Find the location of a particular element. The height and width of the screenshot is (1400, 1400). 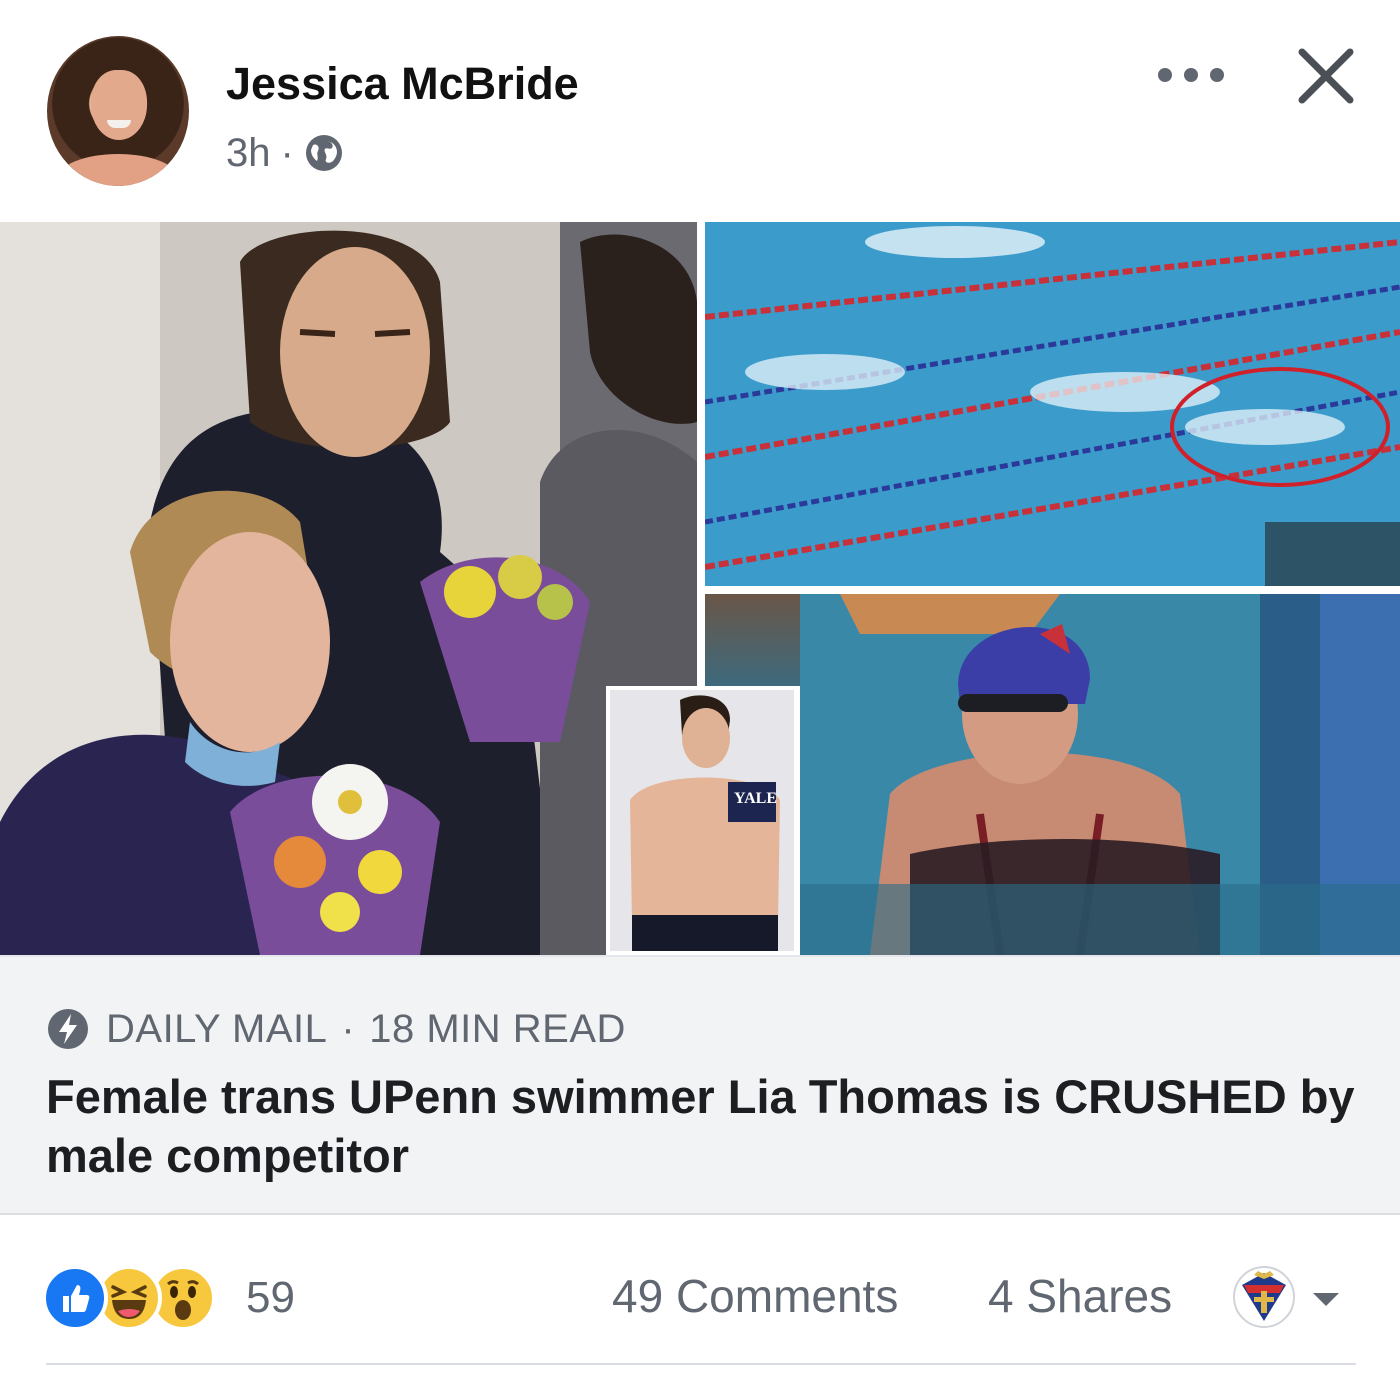

photo-strip is located at coordinates (752, 640).